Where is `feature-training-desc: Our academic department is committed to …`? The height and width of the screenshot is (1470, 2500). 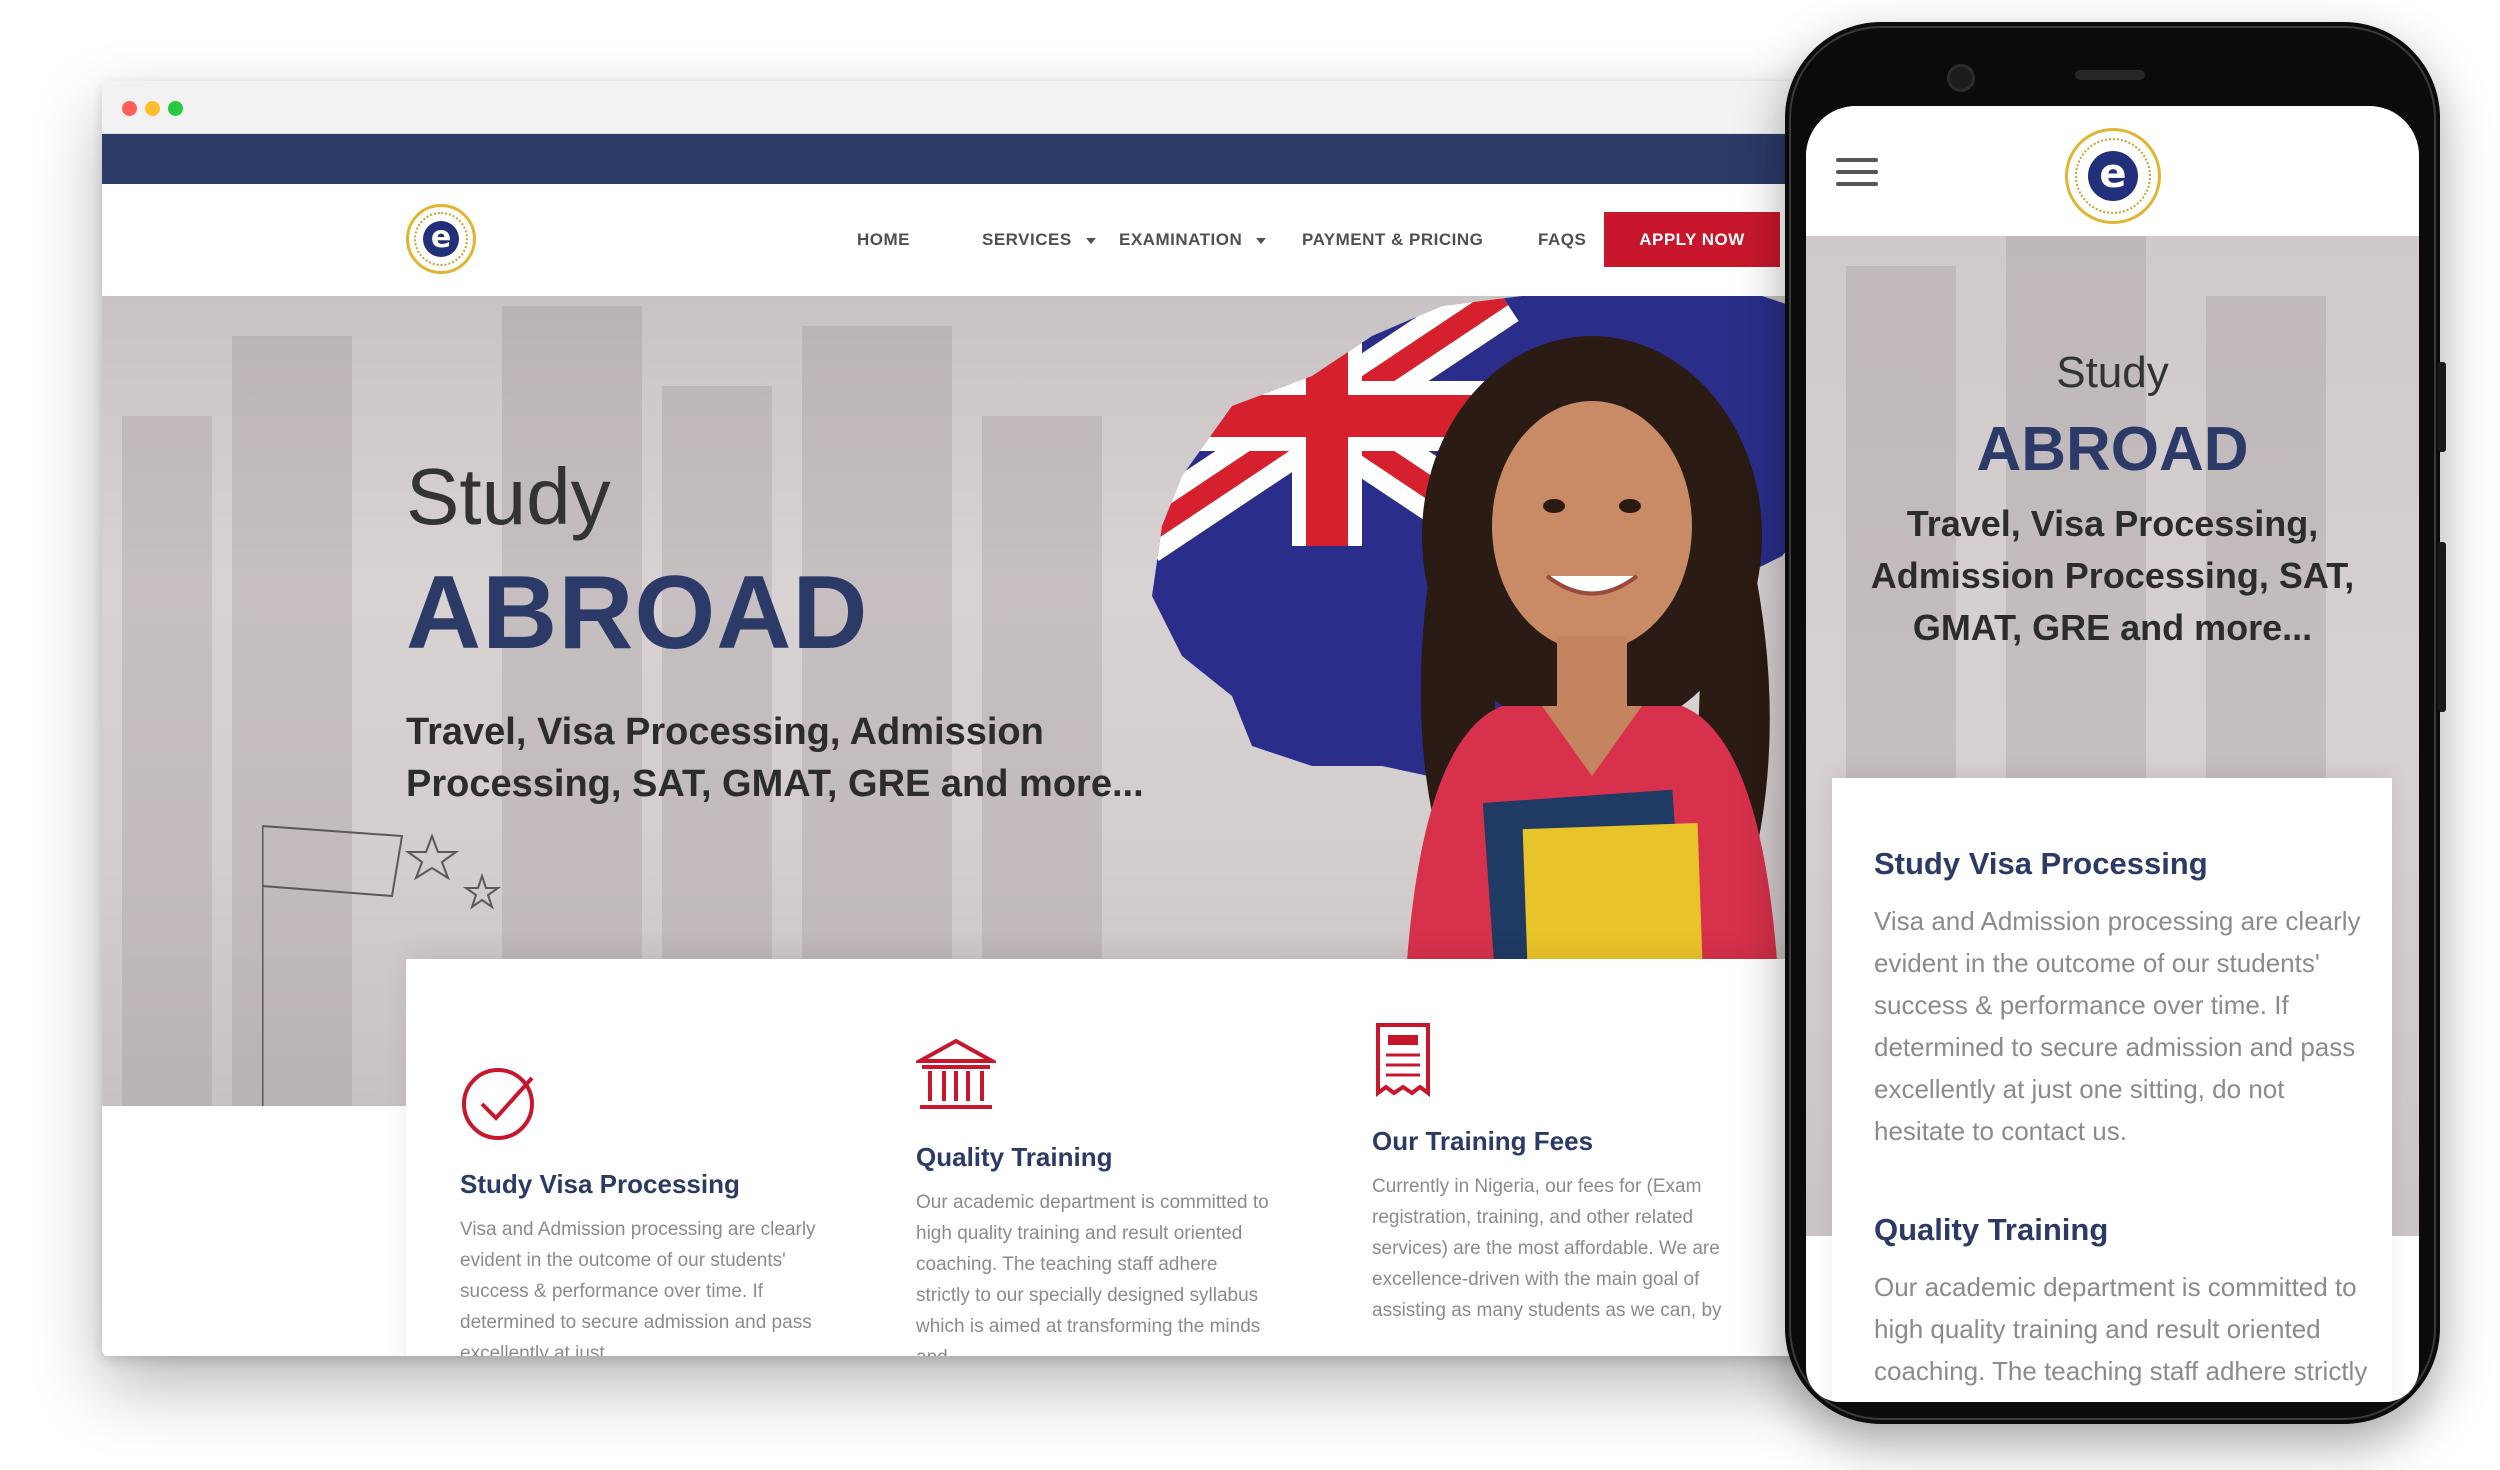 feature-training-desc: Our academic department is committed to … is located at coordinates (1092, 1274).